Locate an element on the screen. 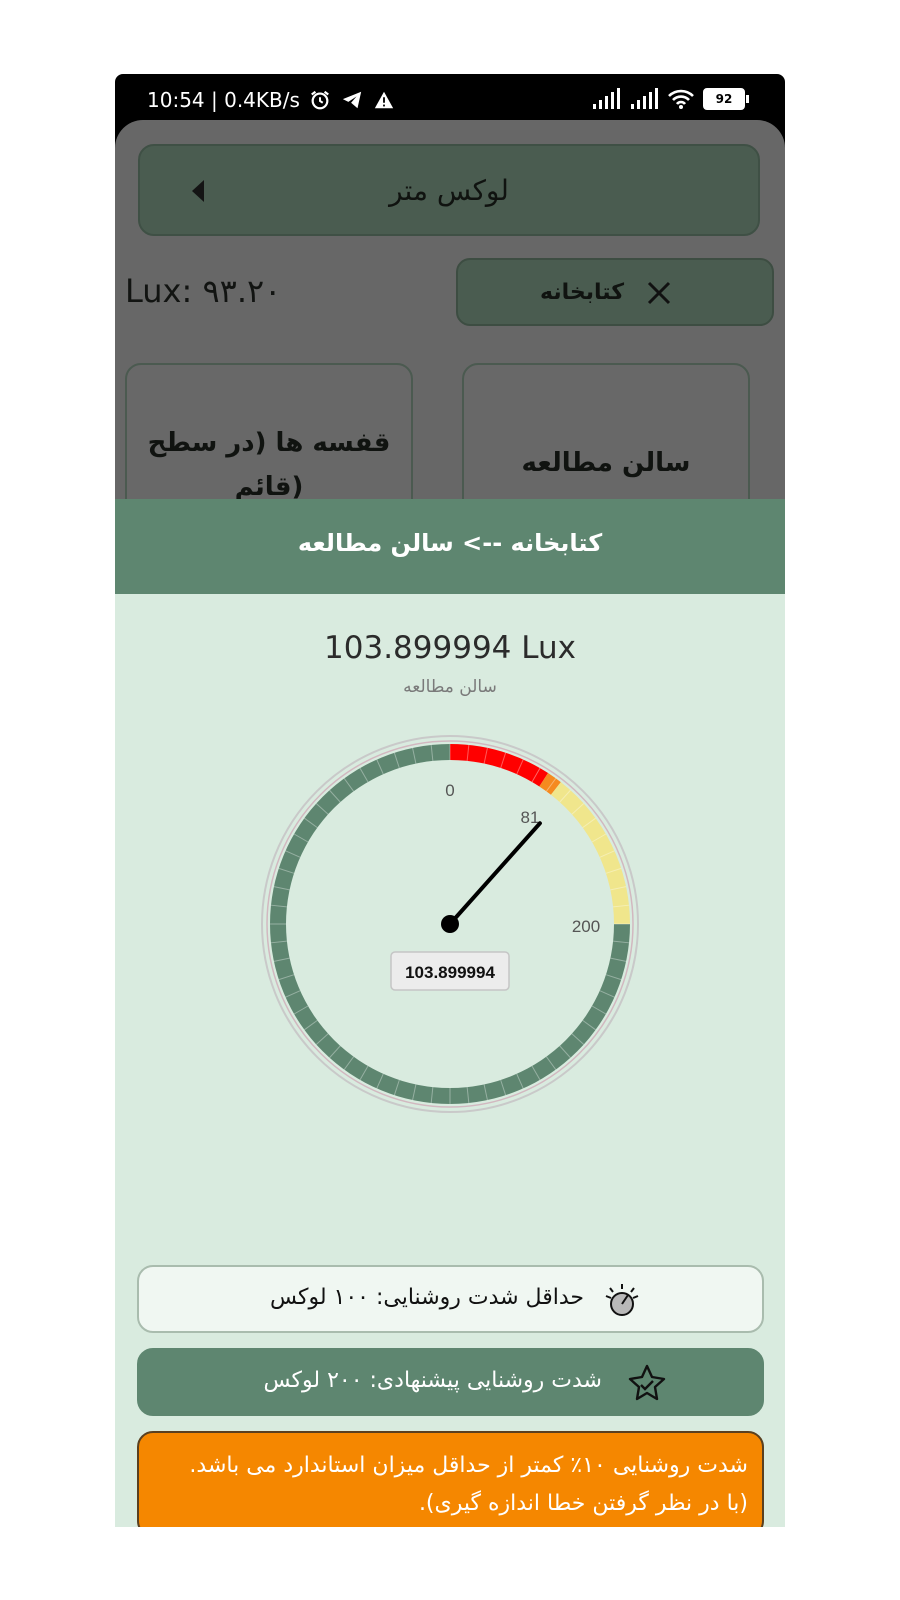 The height and width of the screenshot is (1600, 900). star-badge-icon is located at coordinates (647, 1382).